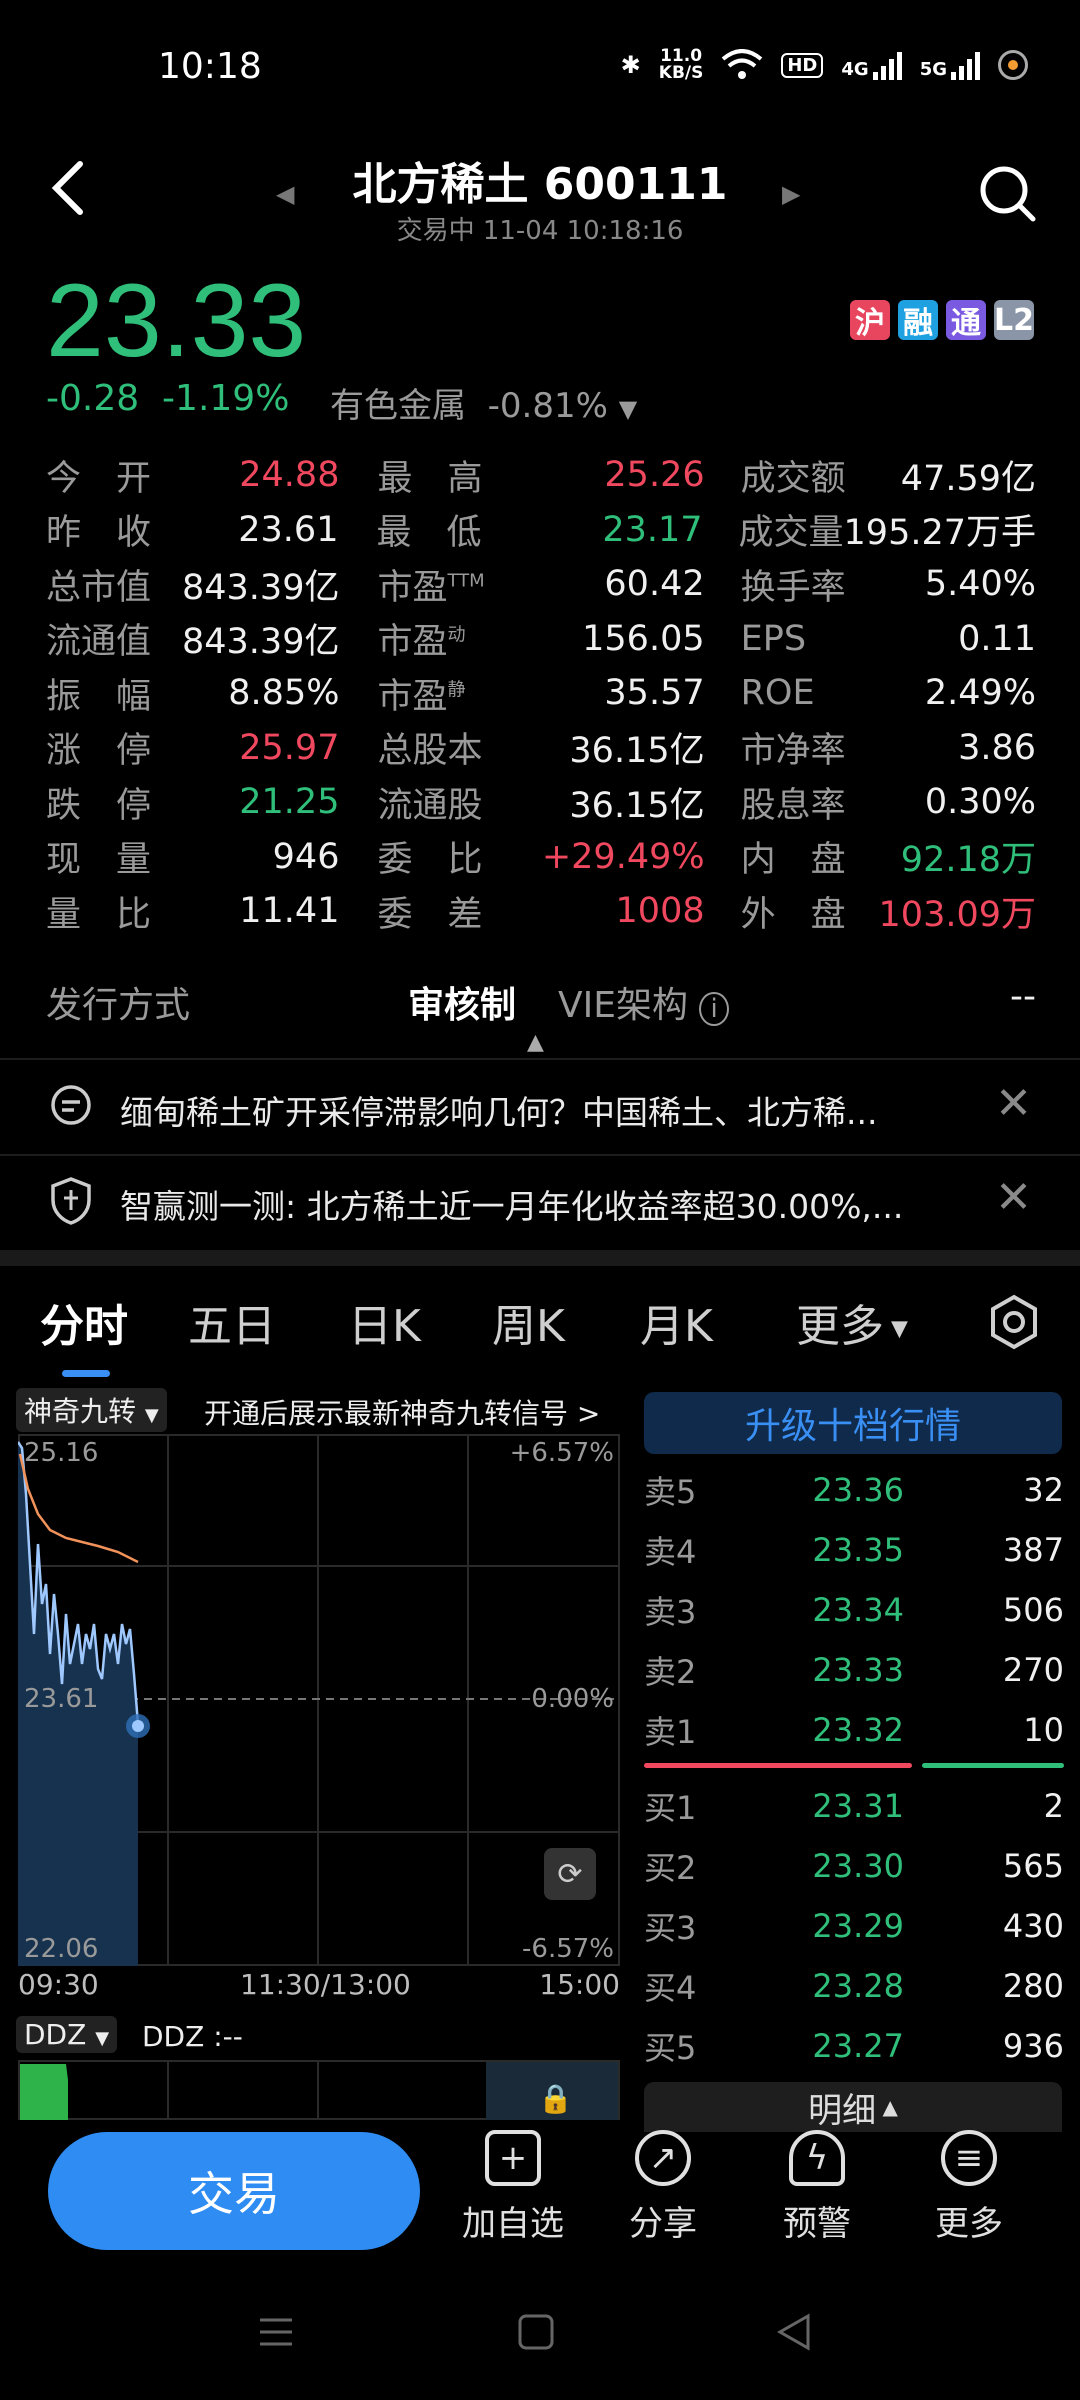  I want to click on order-level: 买2, so click(670, 1868).